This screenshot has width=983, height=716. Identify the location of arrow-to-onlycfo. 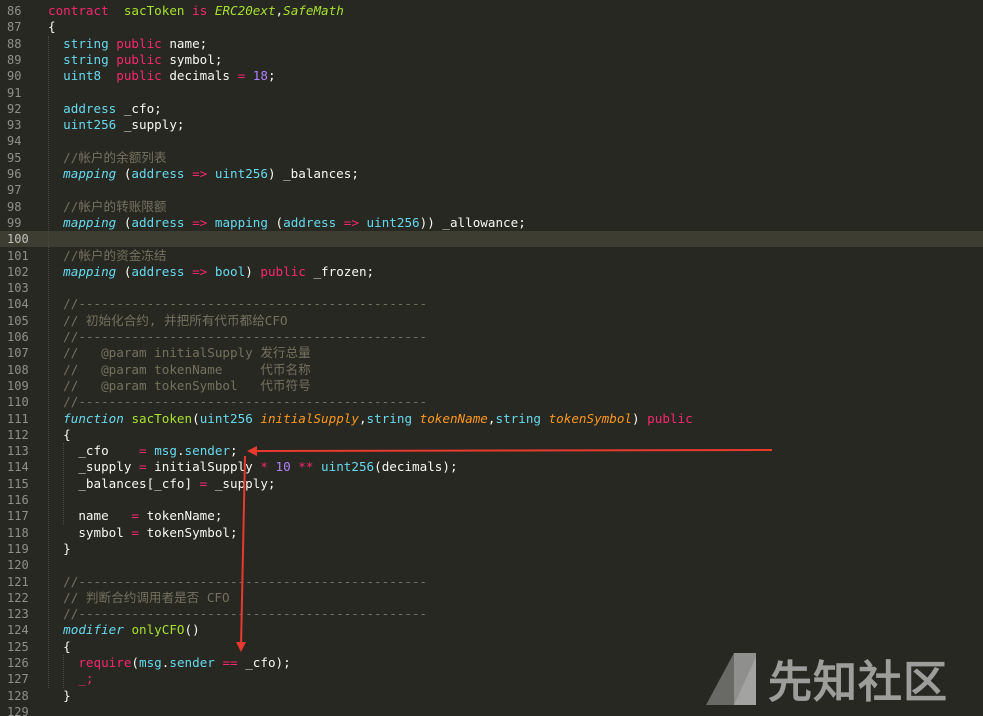
(241, 553).